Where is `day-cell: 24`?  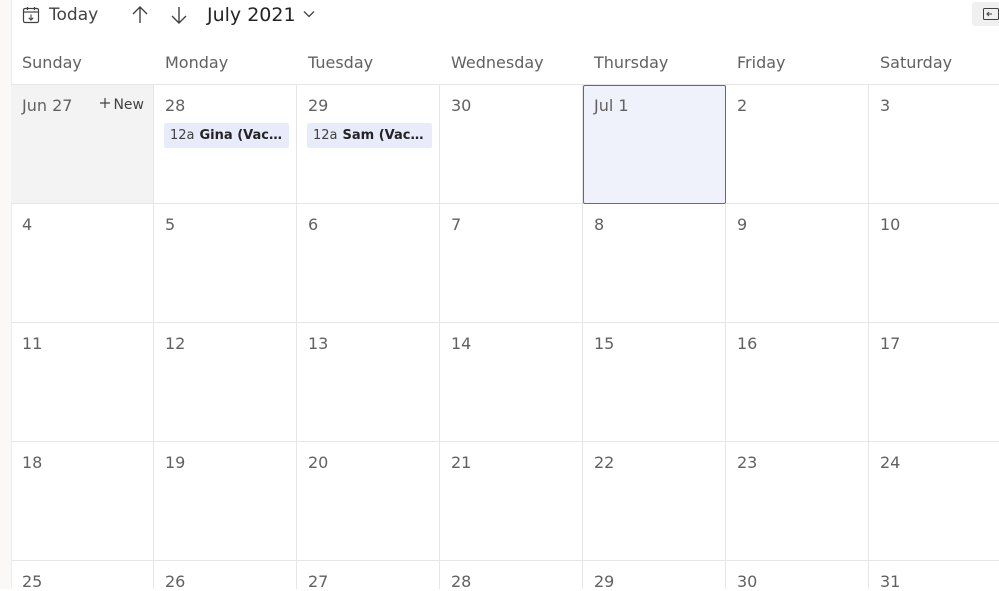
day-cell: 24 is located at coordinates (934, 501).